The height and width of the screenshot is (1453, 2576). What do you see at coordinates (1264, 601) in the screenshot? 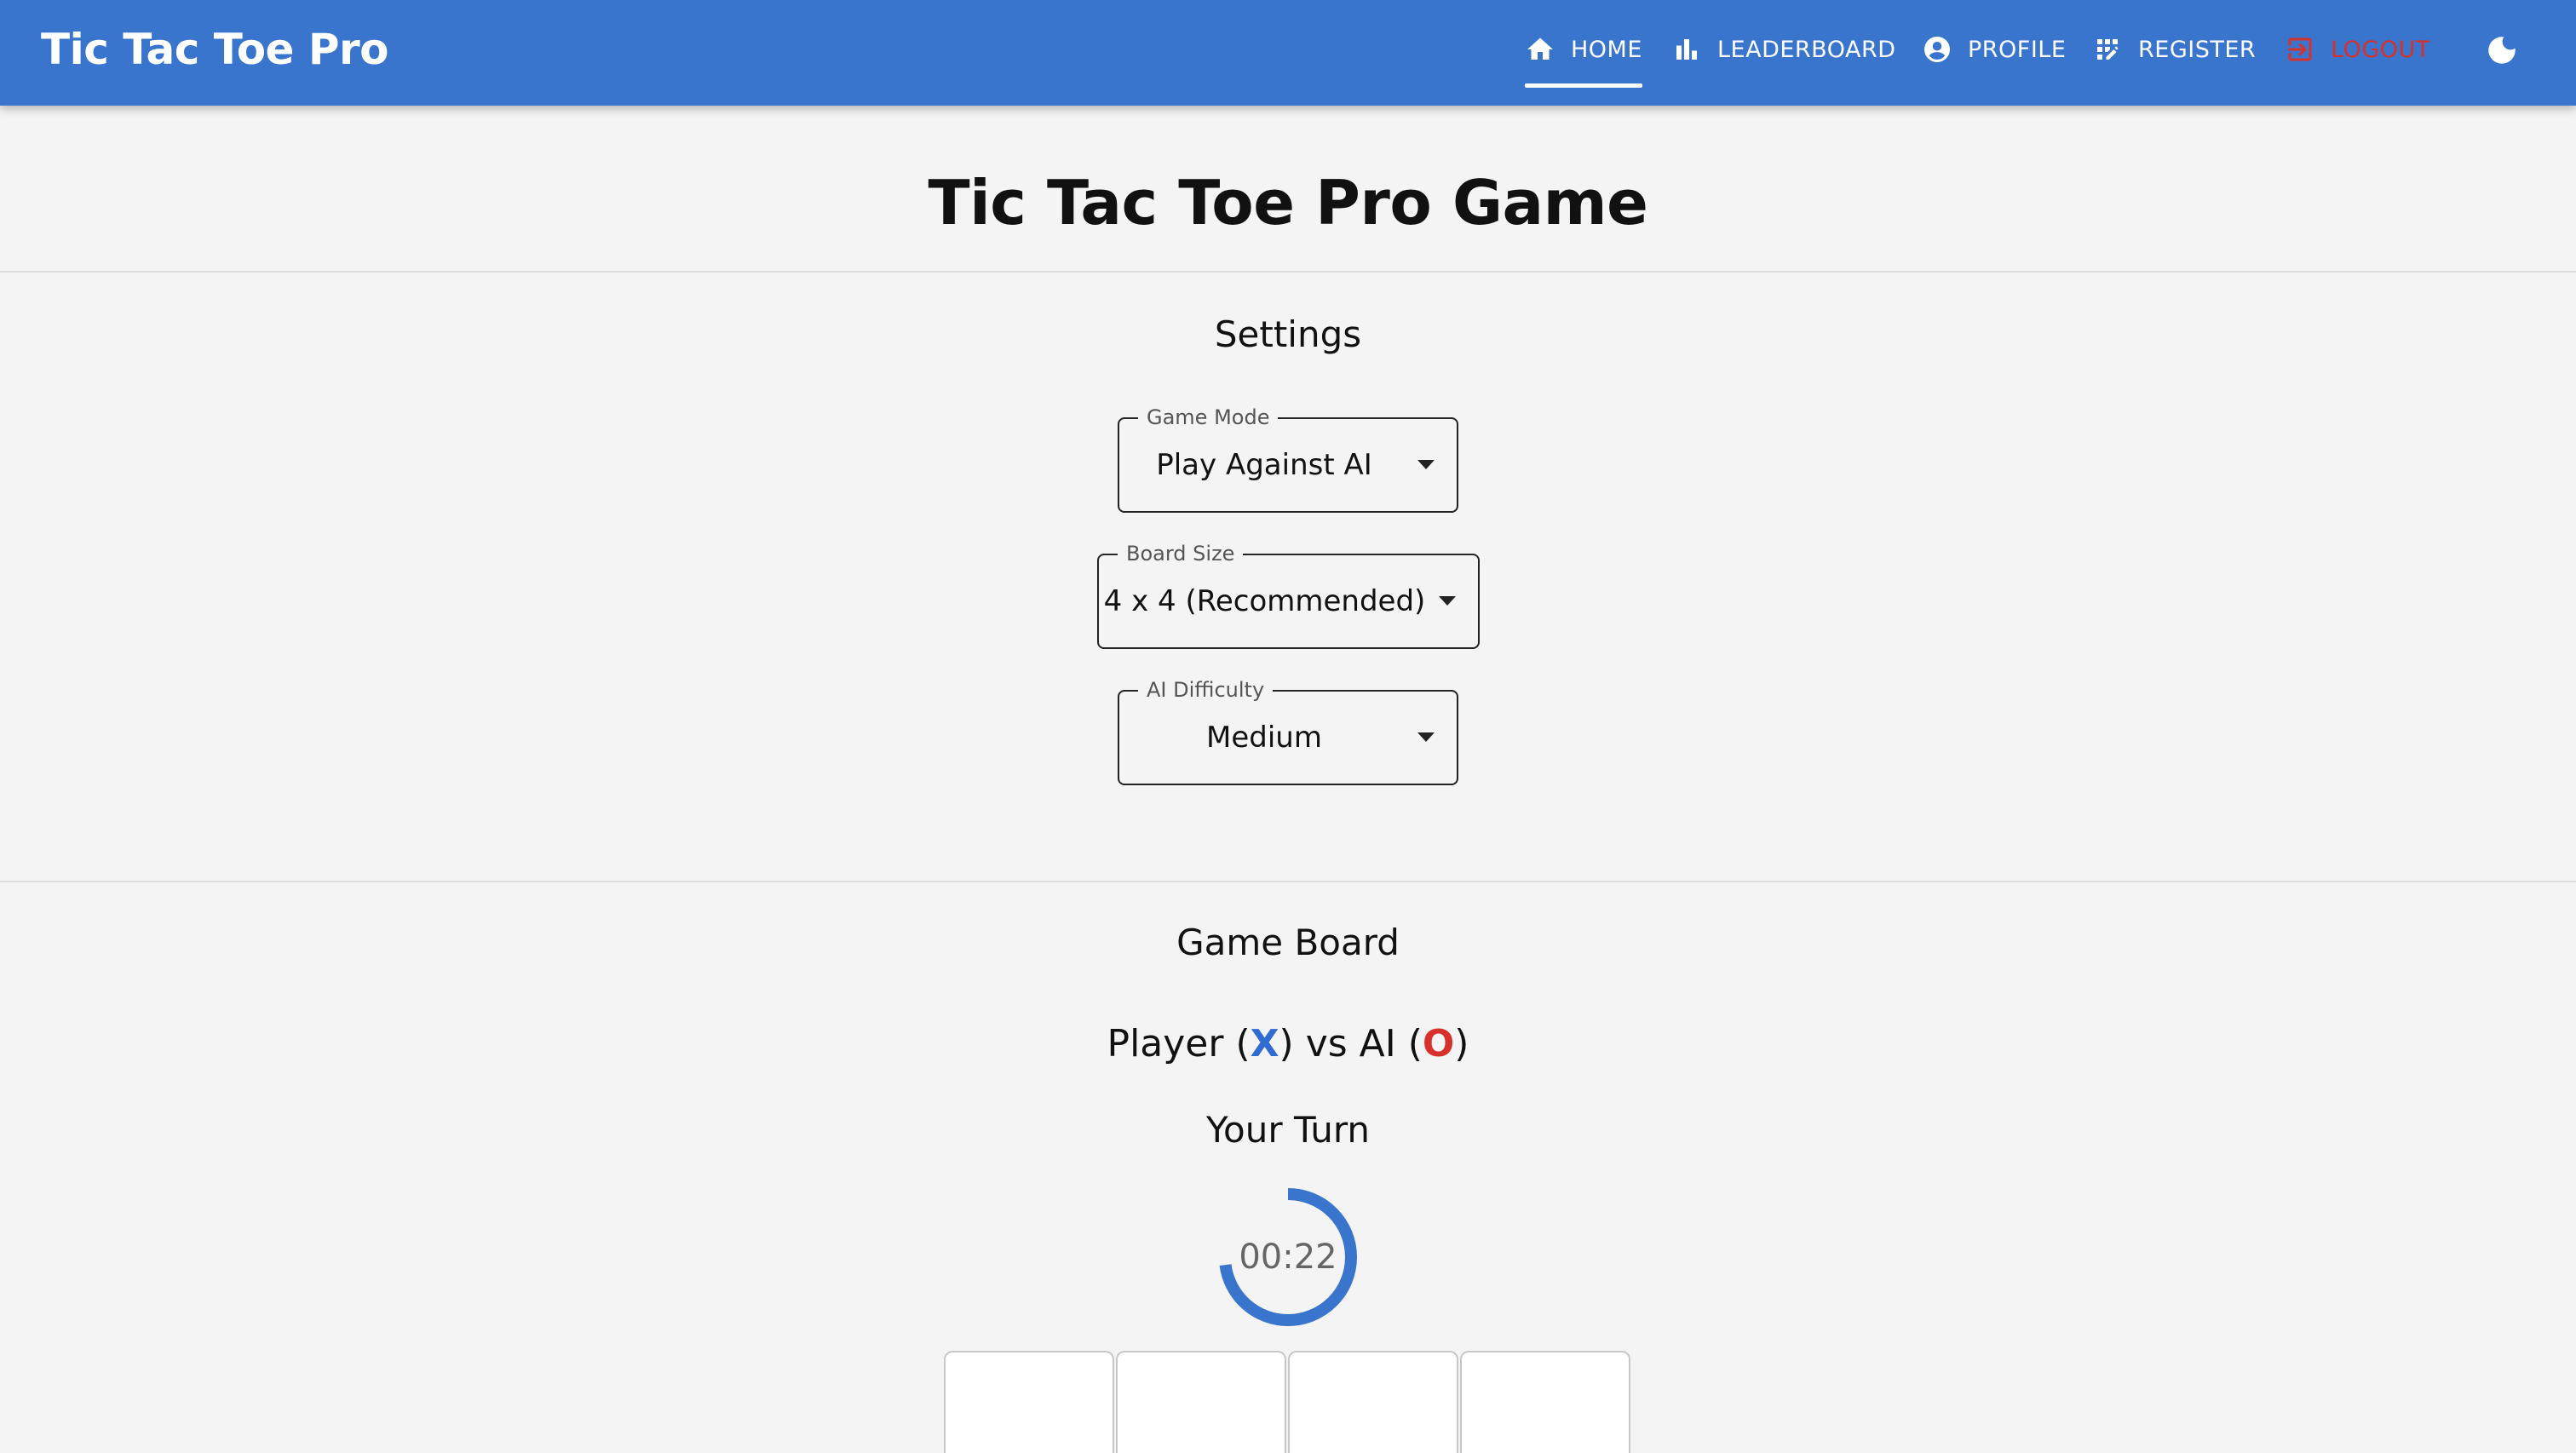
I see `board-size-value: 4 x 4 (Recommended)` at bounding box center [1264, 601].